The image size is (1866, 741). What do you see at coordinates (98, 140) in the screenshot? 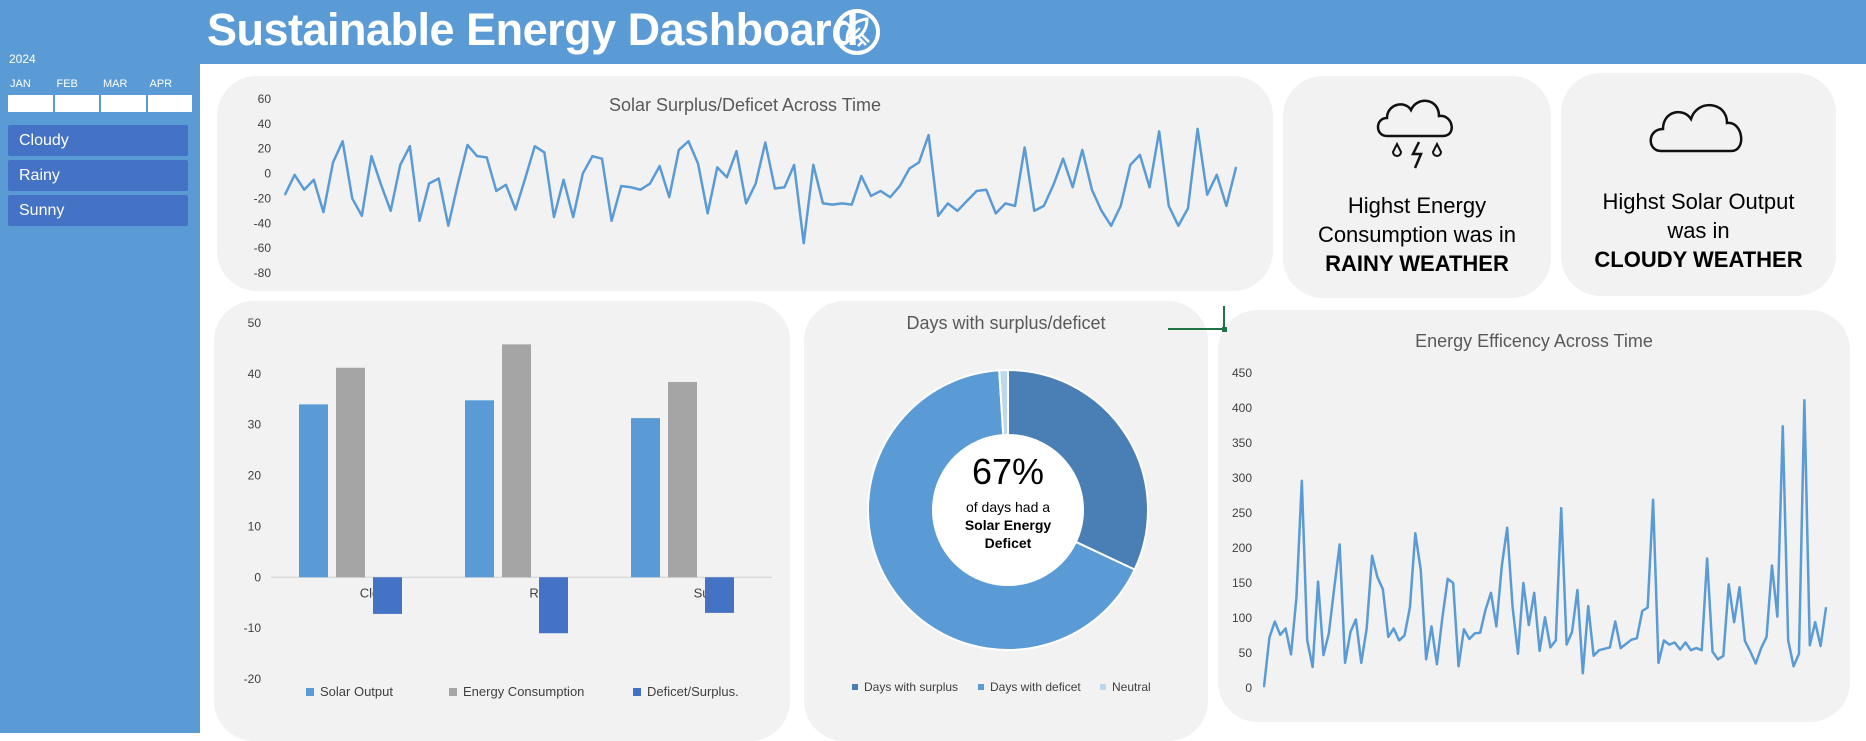
I see `slicer-cloudy: Cloudy` at bounding box center [98, 140].